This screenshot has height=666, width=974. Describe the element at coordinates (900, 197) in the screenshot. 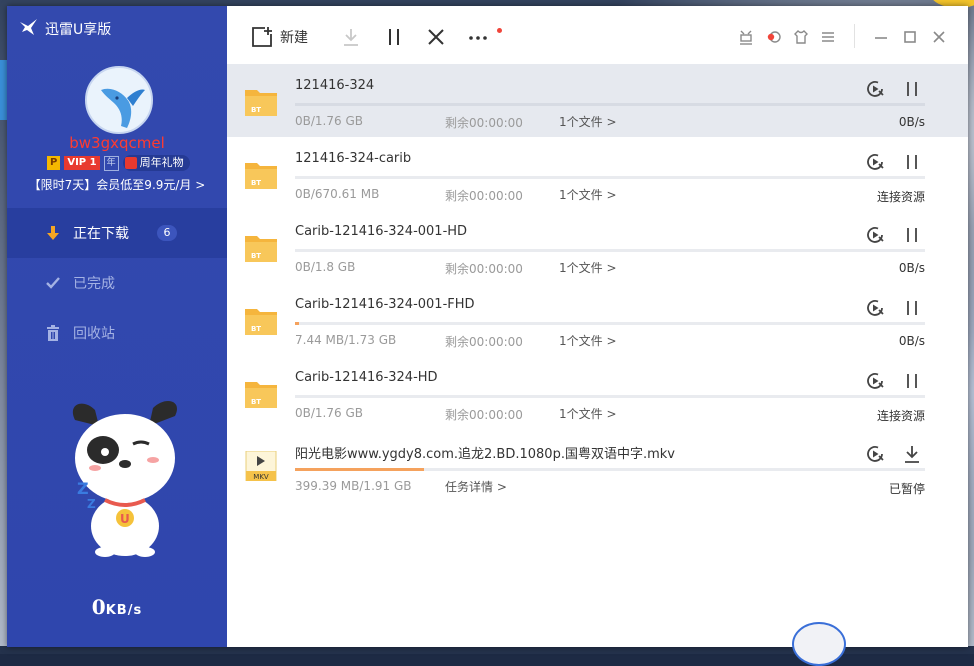

I see `task-status: 连接资源` at that location.